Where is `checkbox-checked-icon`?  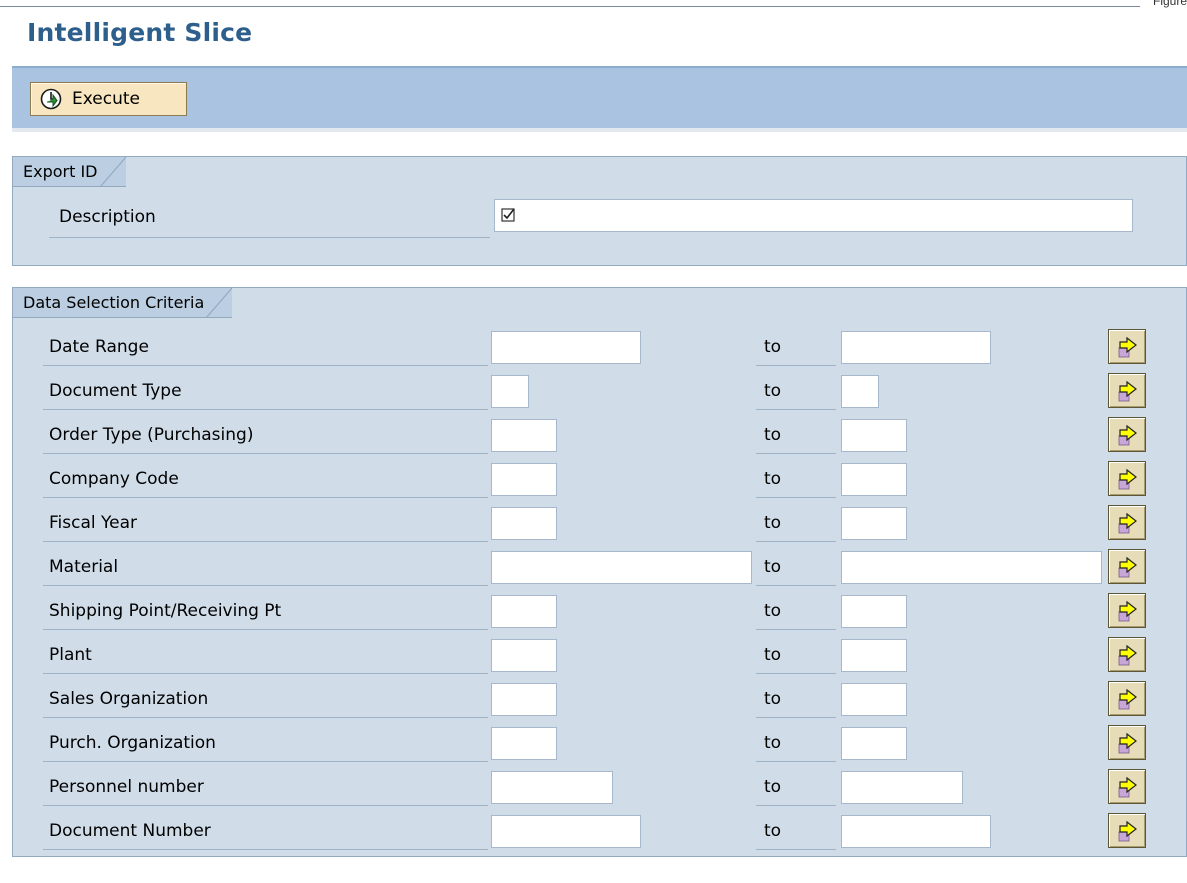 checkbox-checked-icon is located at coordinates (509, 215).